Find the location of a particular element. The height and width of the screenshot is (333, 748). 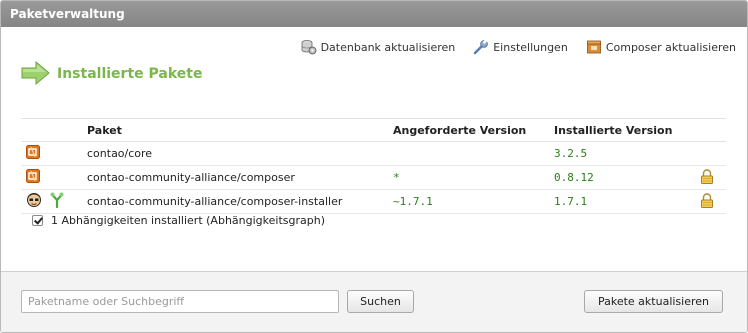

header-lock-col is located at coordinates (713, 130).